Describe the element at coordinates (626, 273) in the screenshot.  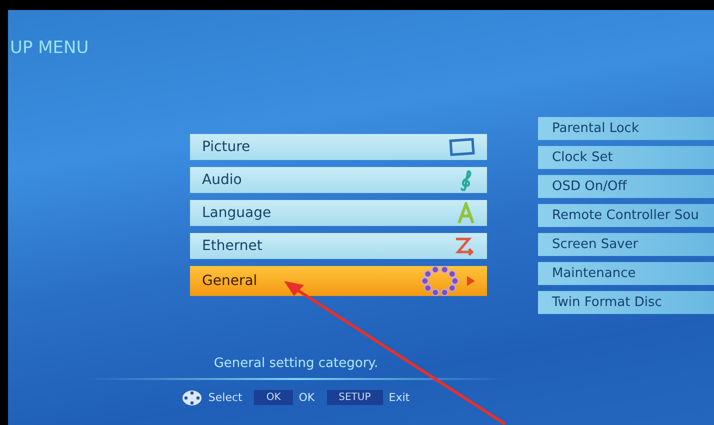
I see `submenu-item: Maintenance` at that location.